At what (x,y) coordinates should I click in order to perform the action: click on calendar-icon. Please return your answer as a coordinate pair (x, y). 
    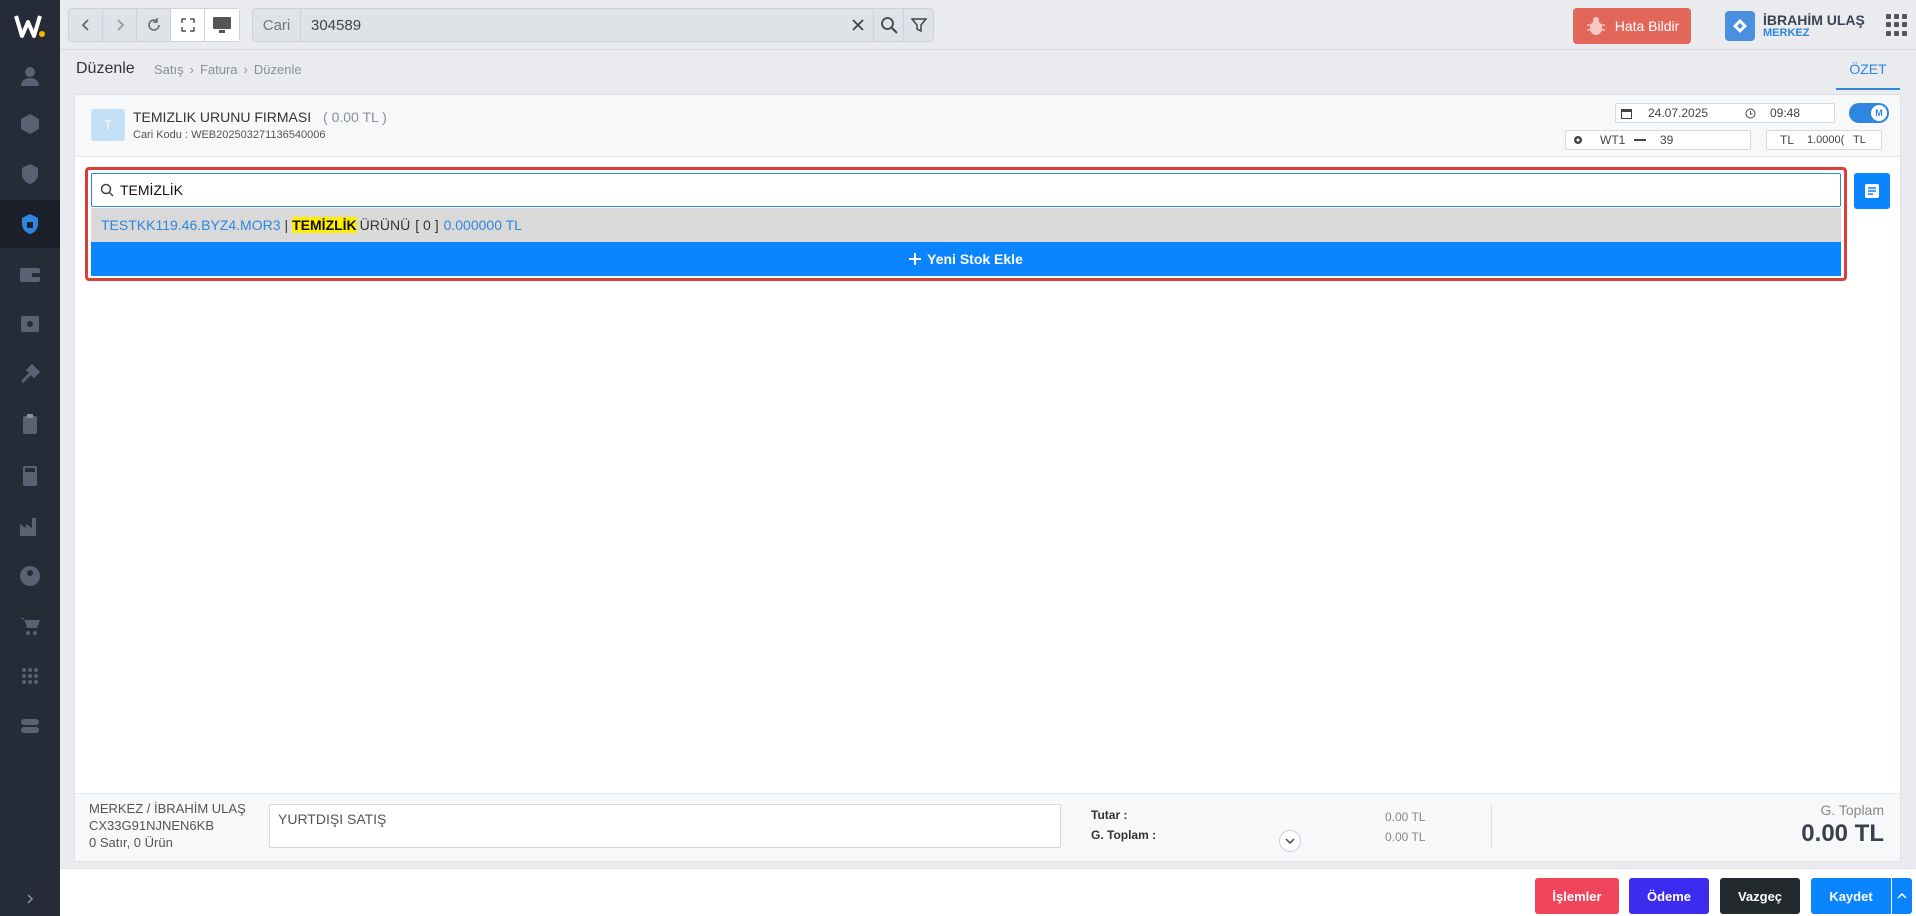
    Looking at the image, I should click on (1626, 113).